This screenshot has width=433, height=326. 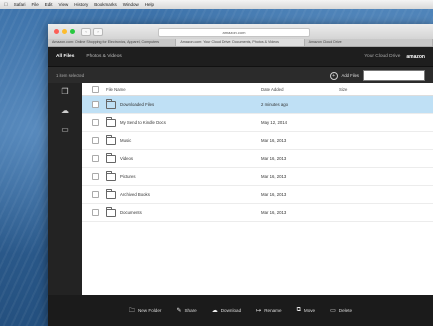 I want to click on menu-view: View, so click(x=64, y=4).